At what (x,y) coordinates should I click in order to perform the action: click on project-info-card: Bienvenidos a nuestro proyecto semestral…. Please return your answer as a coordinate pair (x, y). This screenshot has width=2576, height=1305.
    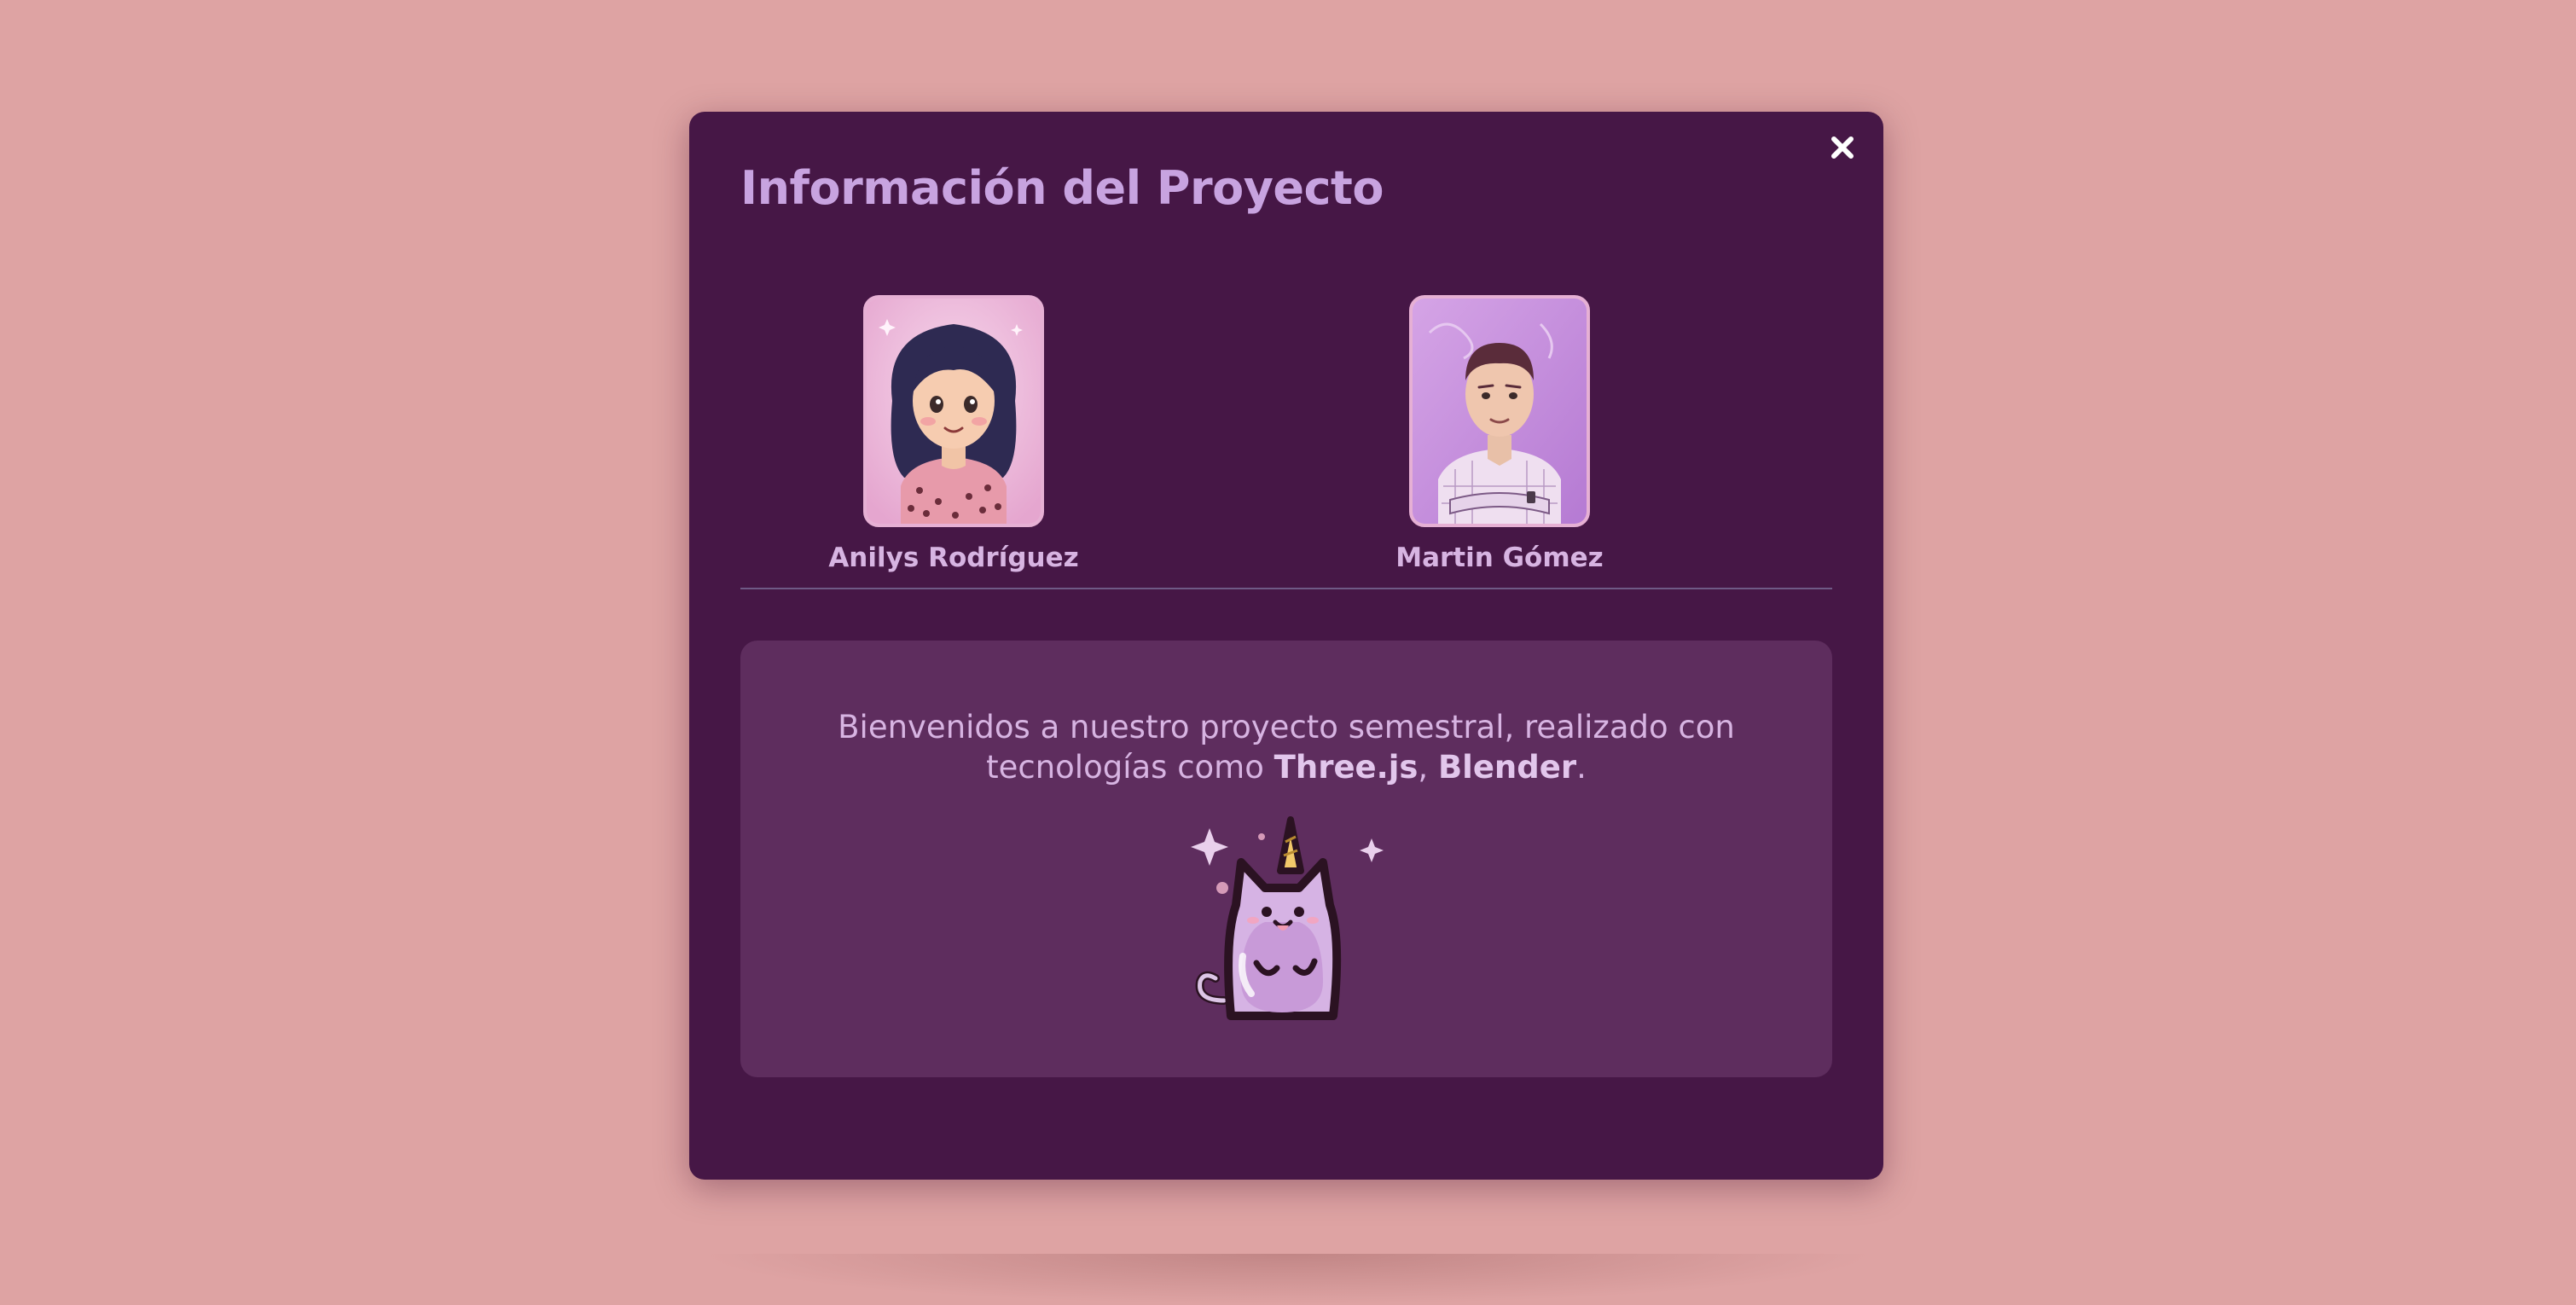
    Looking at the image, I should click on (1286, 859).